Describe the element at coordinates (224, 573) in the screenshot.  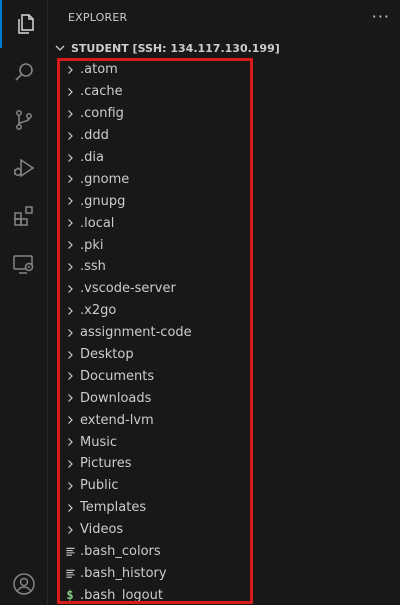
I see `tree-file: .bash_history` at that location.